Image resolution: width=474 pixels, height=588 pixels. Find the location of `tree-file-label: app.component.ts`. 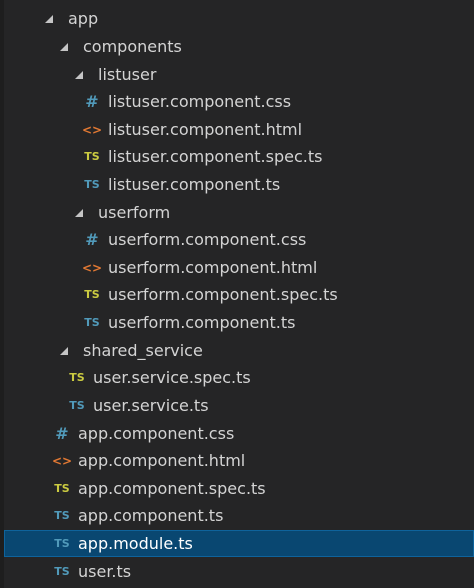

tree-file-label: app.component.ts is located at coordinates (151, 515).